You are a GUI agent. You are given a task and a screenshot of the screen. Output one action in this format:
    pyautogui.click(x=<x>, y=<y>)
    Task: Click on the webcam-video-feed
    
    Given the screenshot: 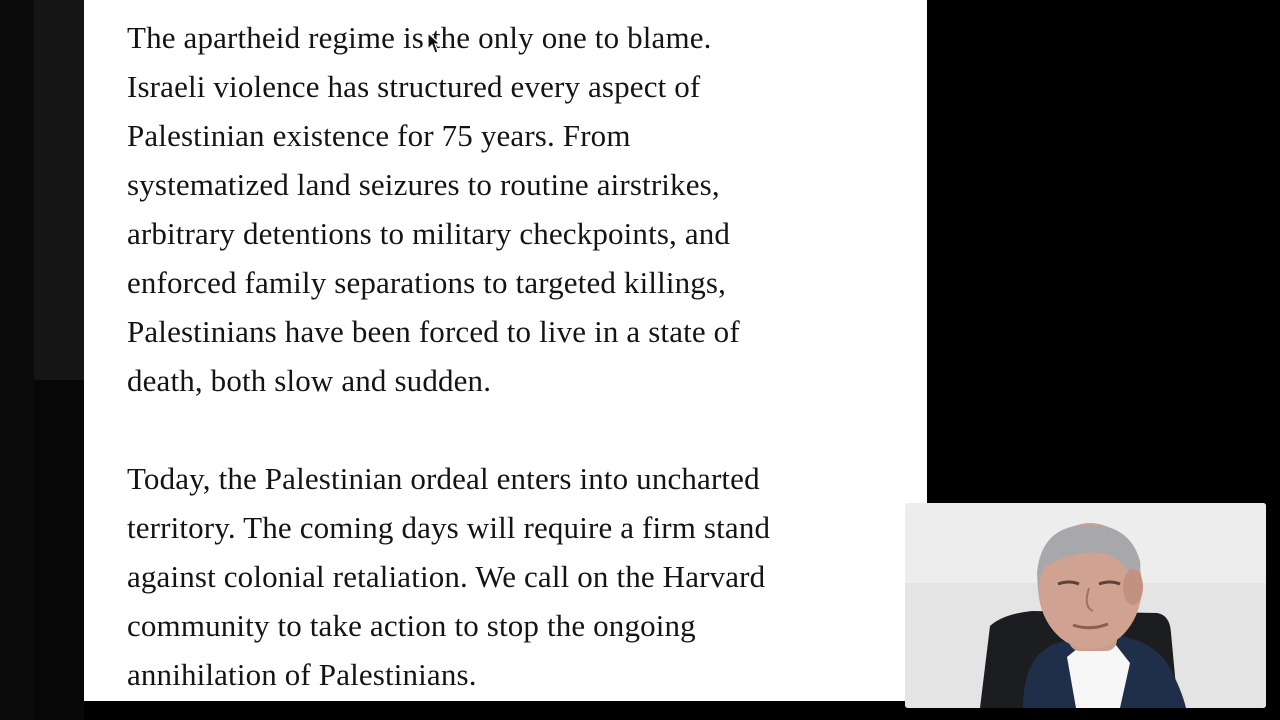 What is the action you would take?
    pyautogui.click(x=1085, y=605)
    